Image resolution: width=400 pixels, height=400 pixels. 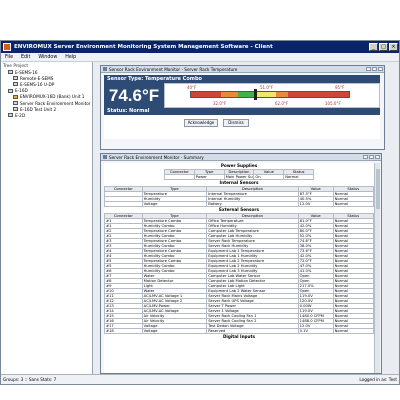 I want to click on table-row: #18 Voltage Reserved 0.1V Normal, so click(x=239, y=331).